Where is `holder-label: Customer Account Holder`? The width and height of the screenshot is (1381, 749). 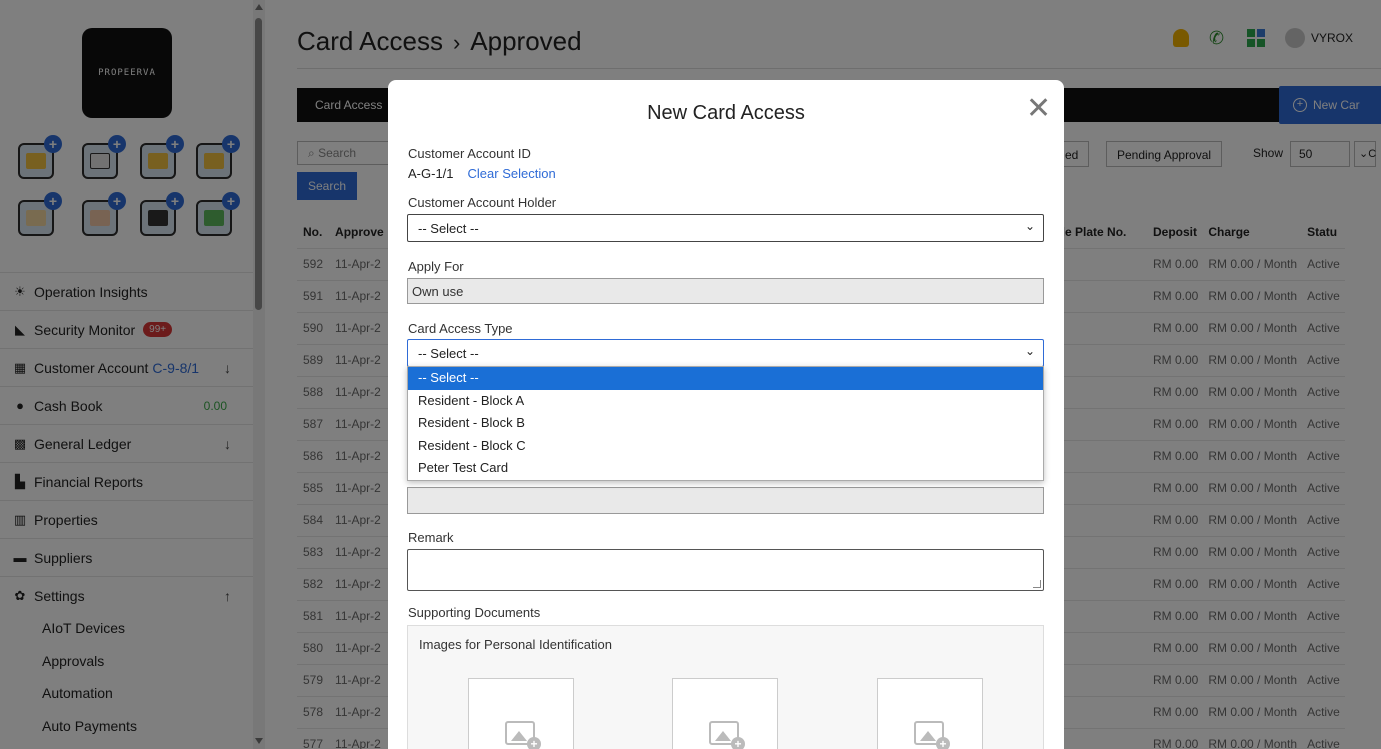 holder-label: Customer Account Holder is located at coordinates (482, 202).